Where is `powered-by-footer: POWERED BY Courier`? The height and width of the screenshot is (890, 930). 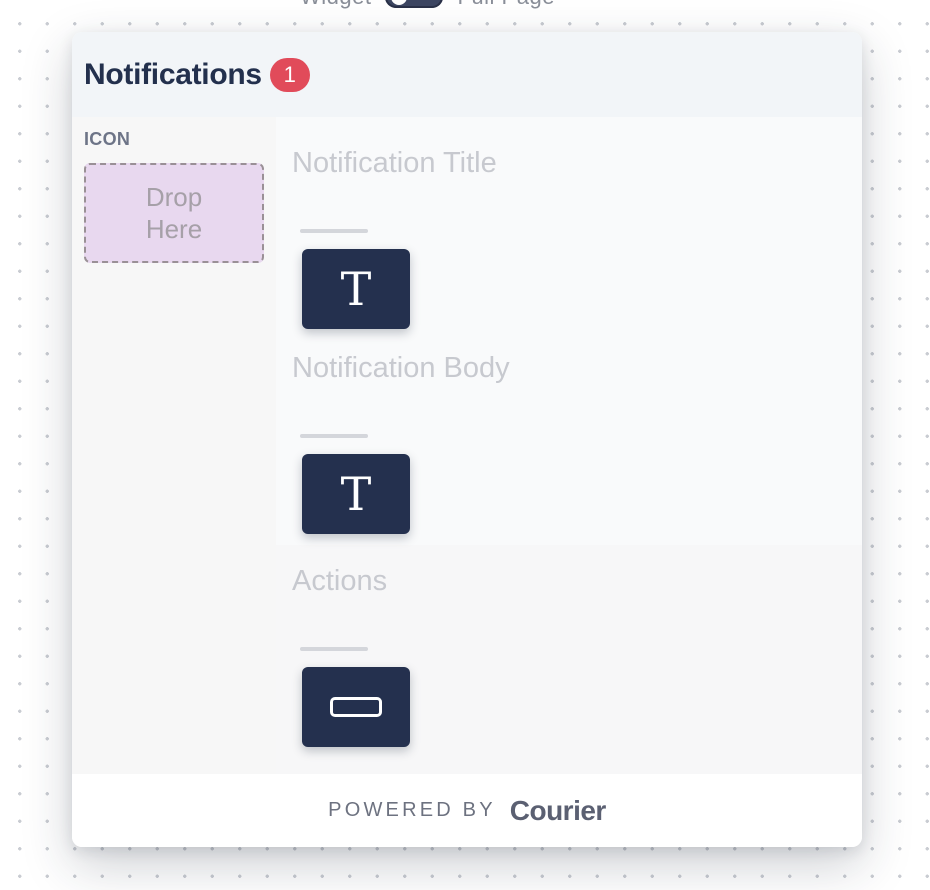
powered-by-footer: POWERED BY Courier is located at coordinates (467, 810).